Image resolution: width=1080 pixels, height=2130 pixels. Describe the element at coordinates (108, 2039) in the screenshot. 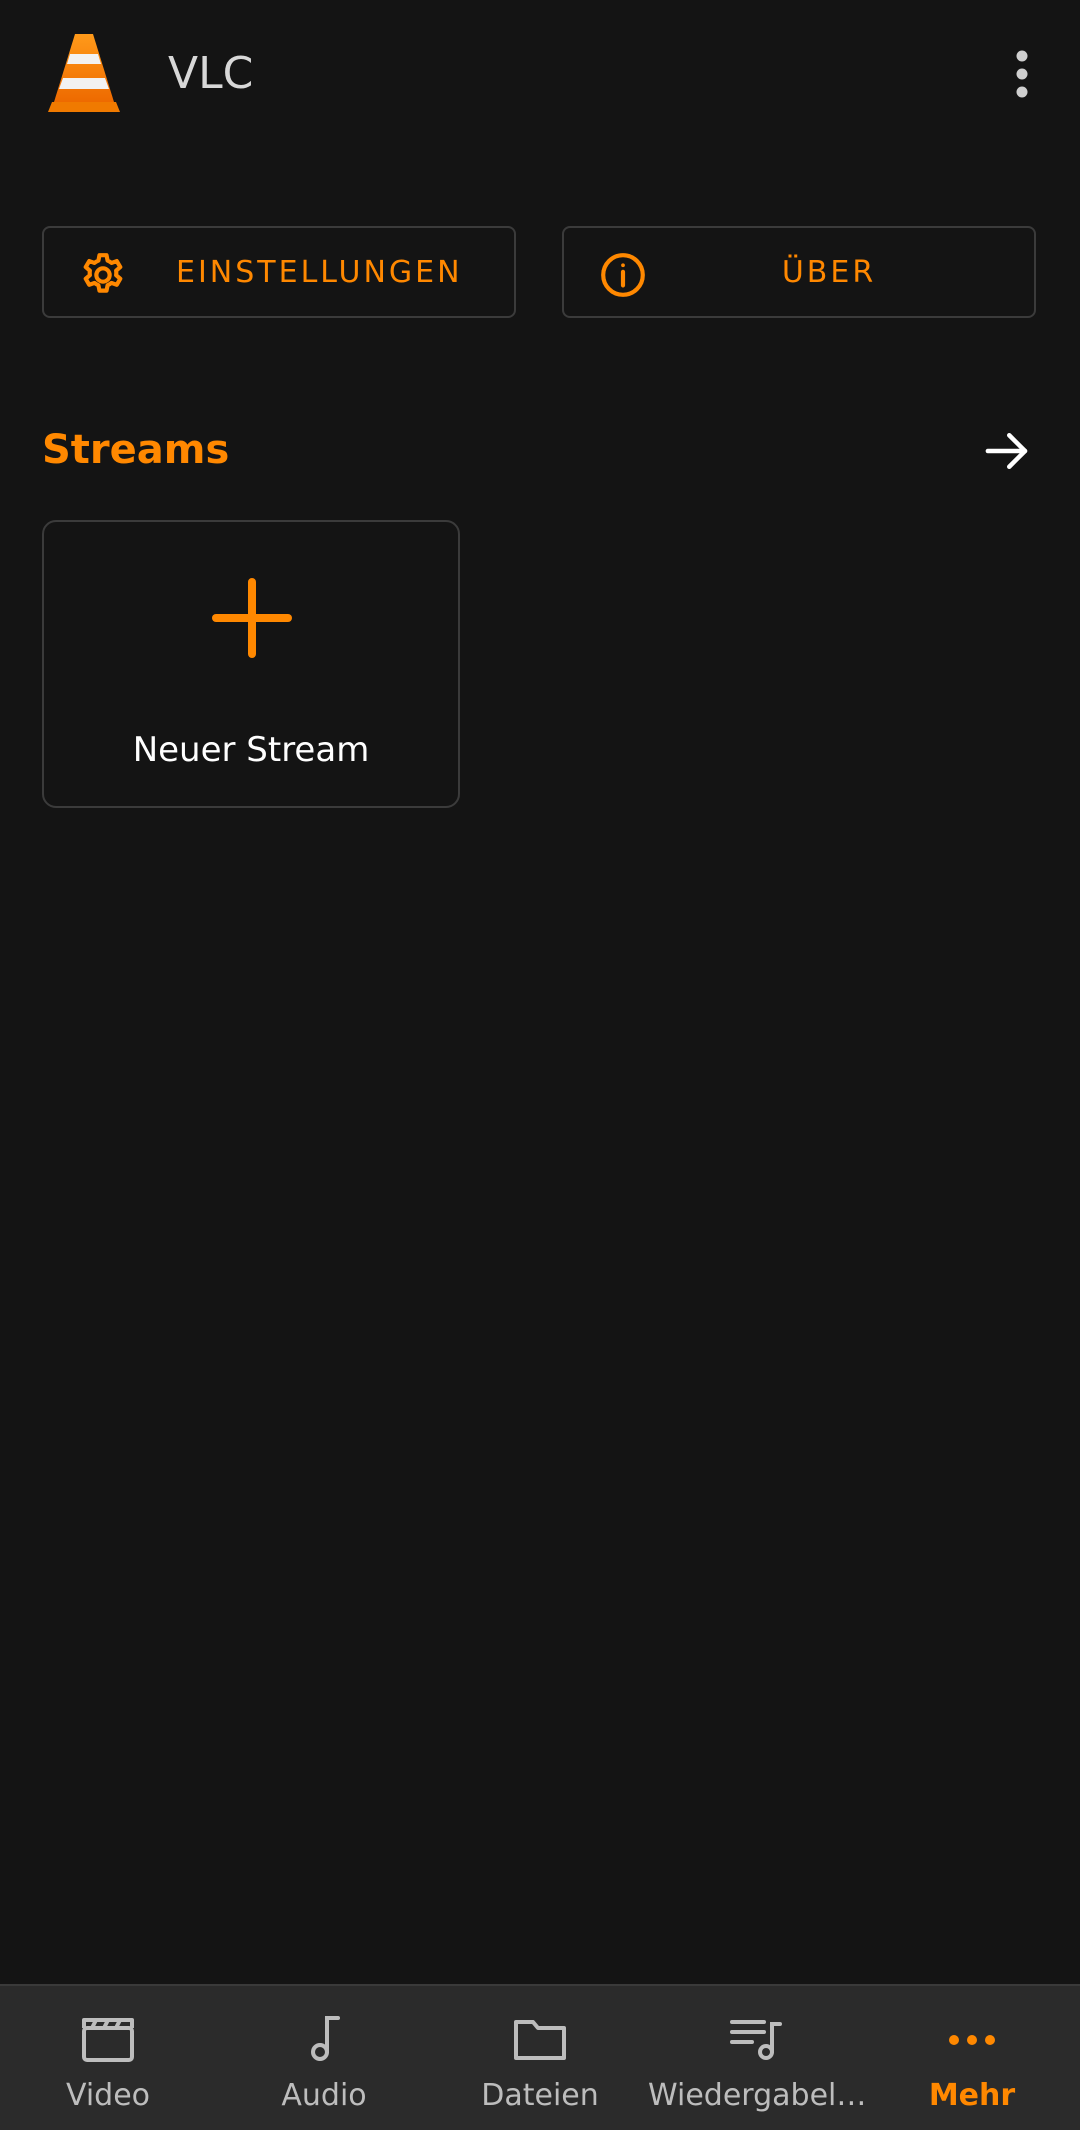

I see `clapperboard-icon` at that location.